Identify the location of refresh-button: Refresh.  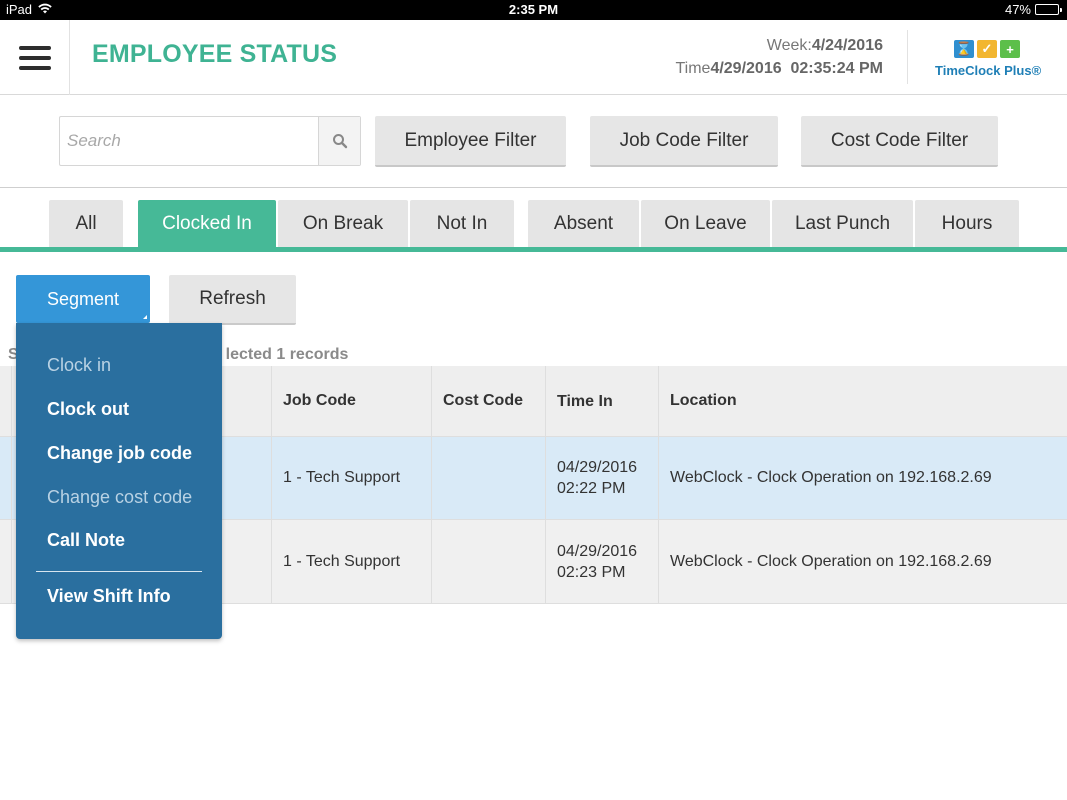
(232, 300).